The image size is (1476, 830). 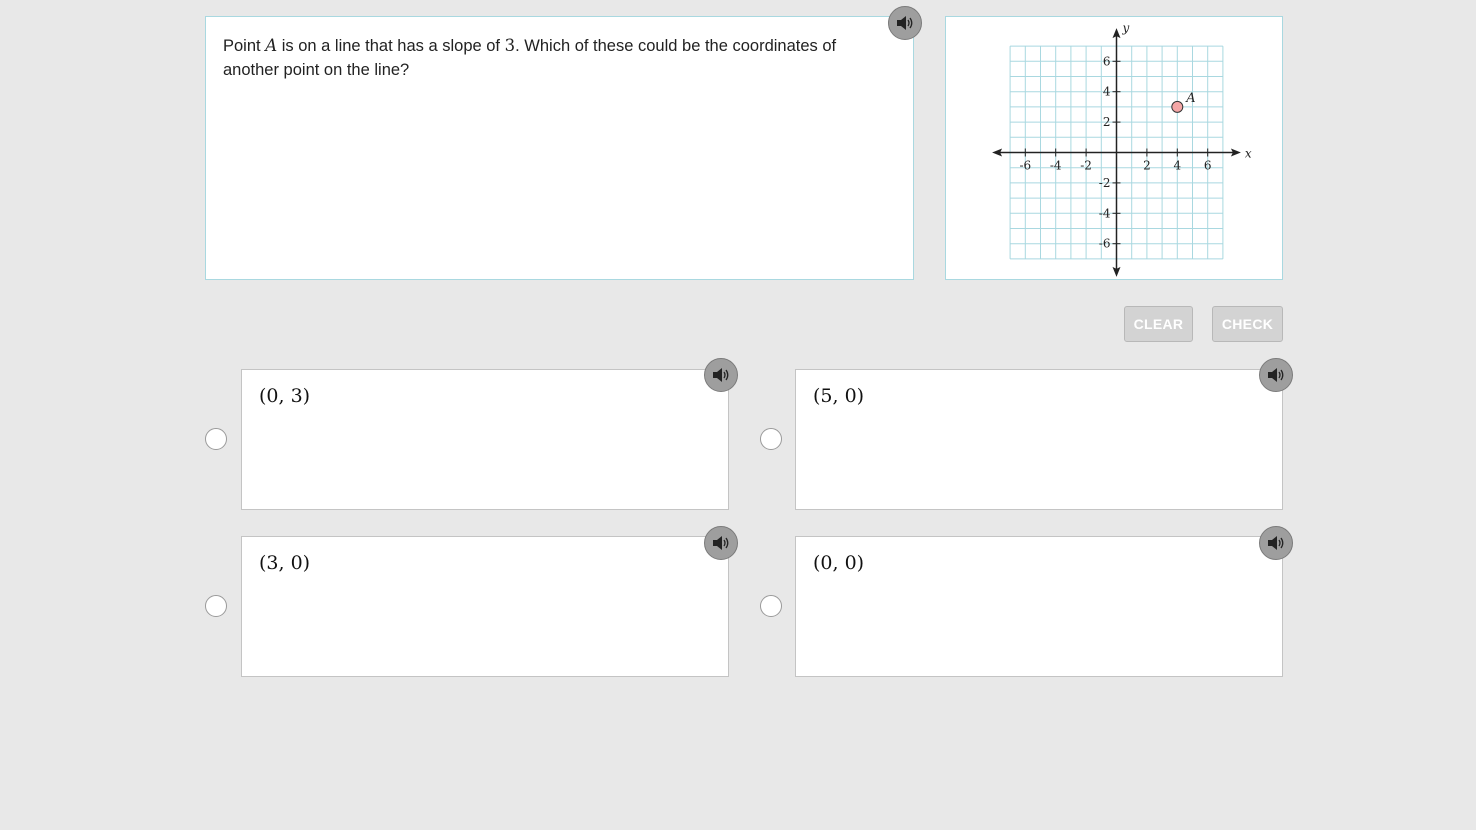 What do you see at coordinates (1208, 166) in the screenshot?
I see `x-tick-label: 6` at bounding box center [1208, 166].